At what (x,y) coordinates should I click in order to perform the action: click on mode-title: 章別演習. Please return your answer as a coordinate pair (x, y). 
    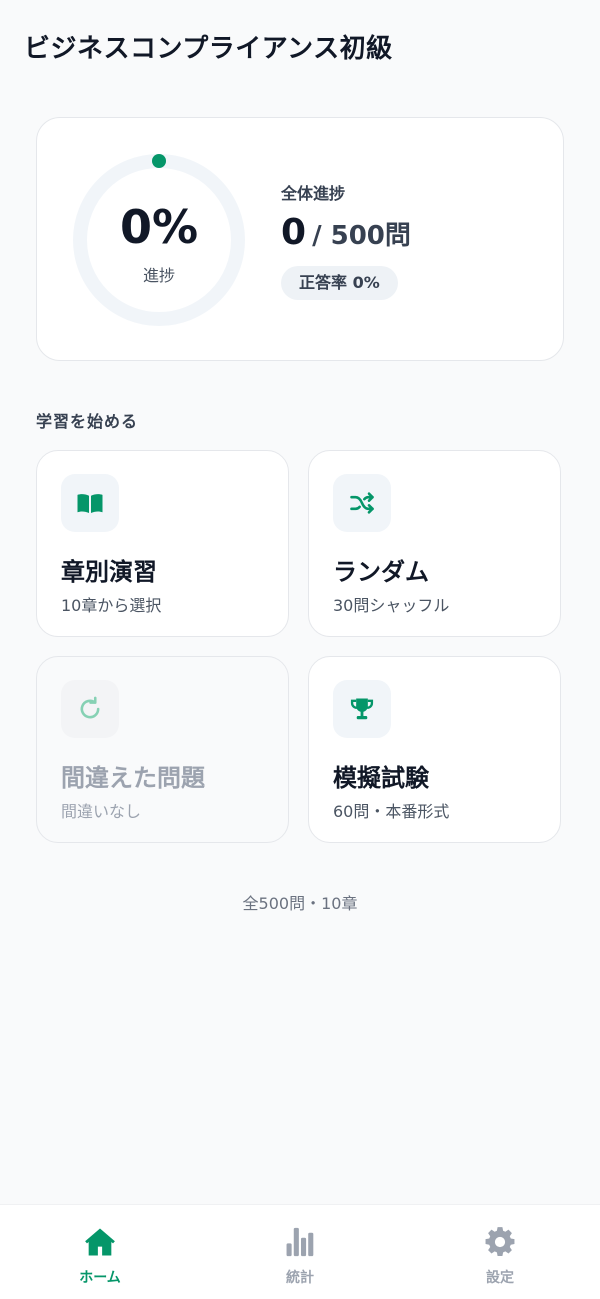
    Looking at the image, I should click on (109, 572).